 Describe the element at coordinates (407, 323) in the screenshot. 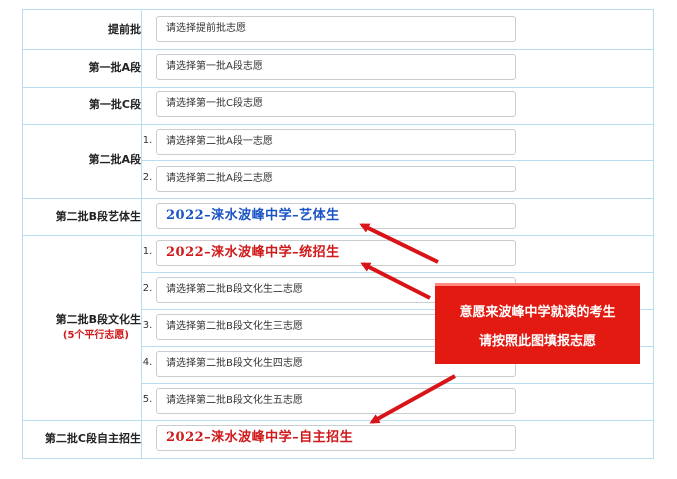

I see `annotation-arrows` at that location.